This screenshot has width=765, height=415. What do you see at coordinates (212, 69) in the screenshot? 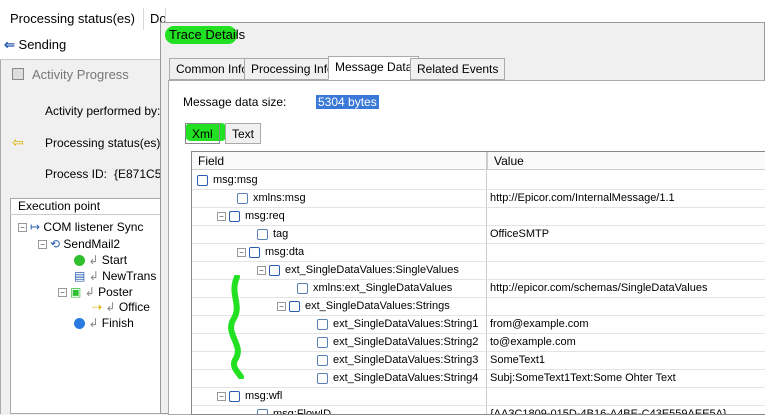
I see `tab-common-info: Common Info` at bounding box center [212, 69].